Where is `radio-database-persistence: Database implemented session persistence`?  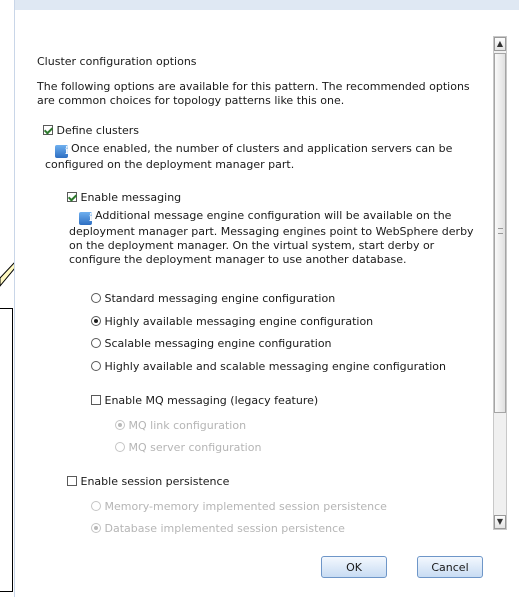 radio-database-persistence: Database implemented session persistence is located at coordinates (218, 528).